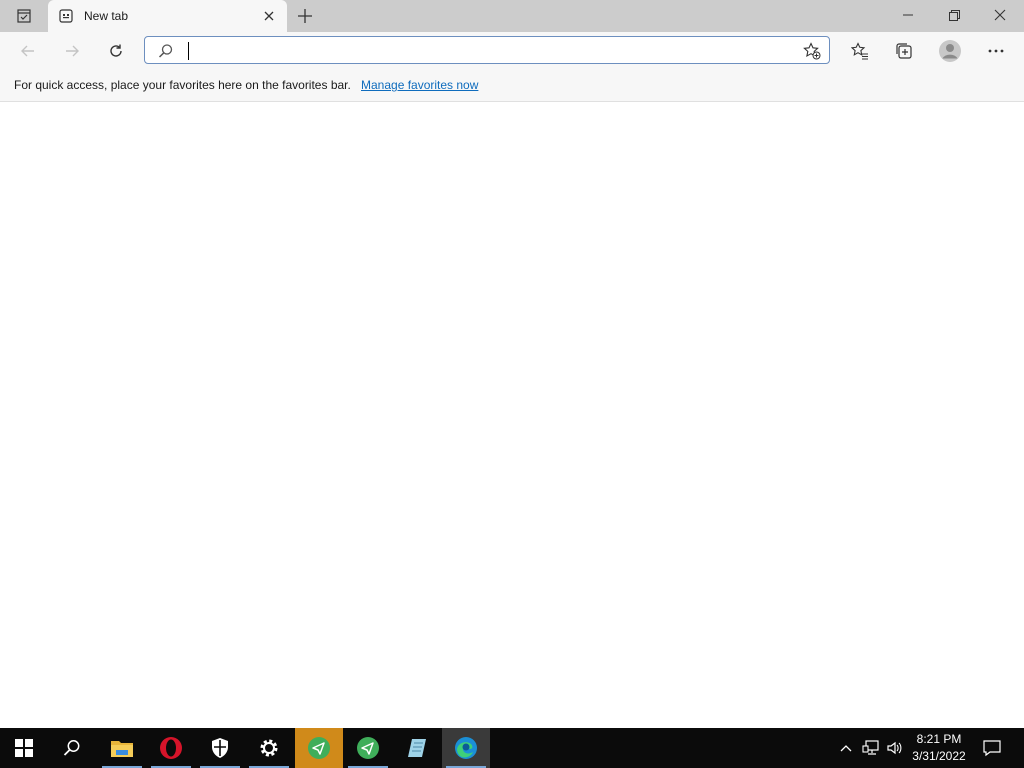 The image size is (1024, 768). What do you see at coordinates (908, 15) in the screenshot?
I see `minimize-icon` at bounding box center [908, 15].